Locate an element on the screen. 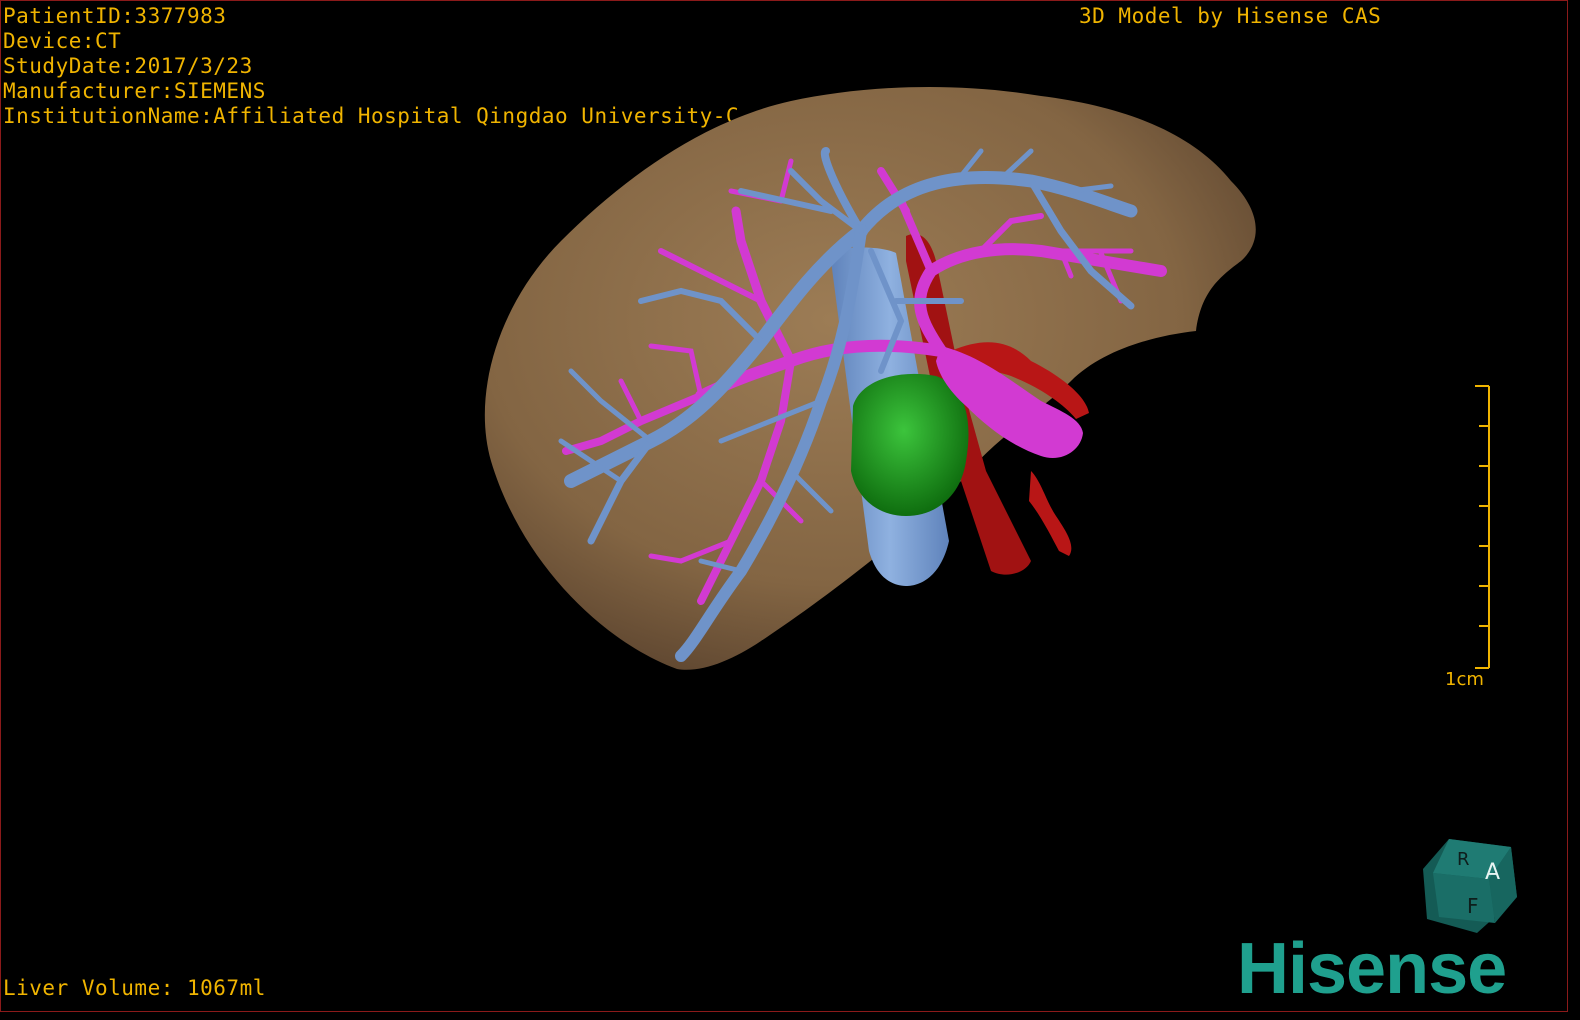  cube-face-f: F is located at coordinates (1473, 906).